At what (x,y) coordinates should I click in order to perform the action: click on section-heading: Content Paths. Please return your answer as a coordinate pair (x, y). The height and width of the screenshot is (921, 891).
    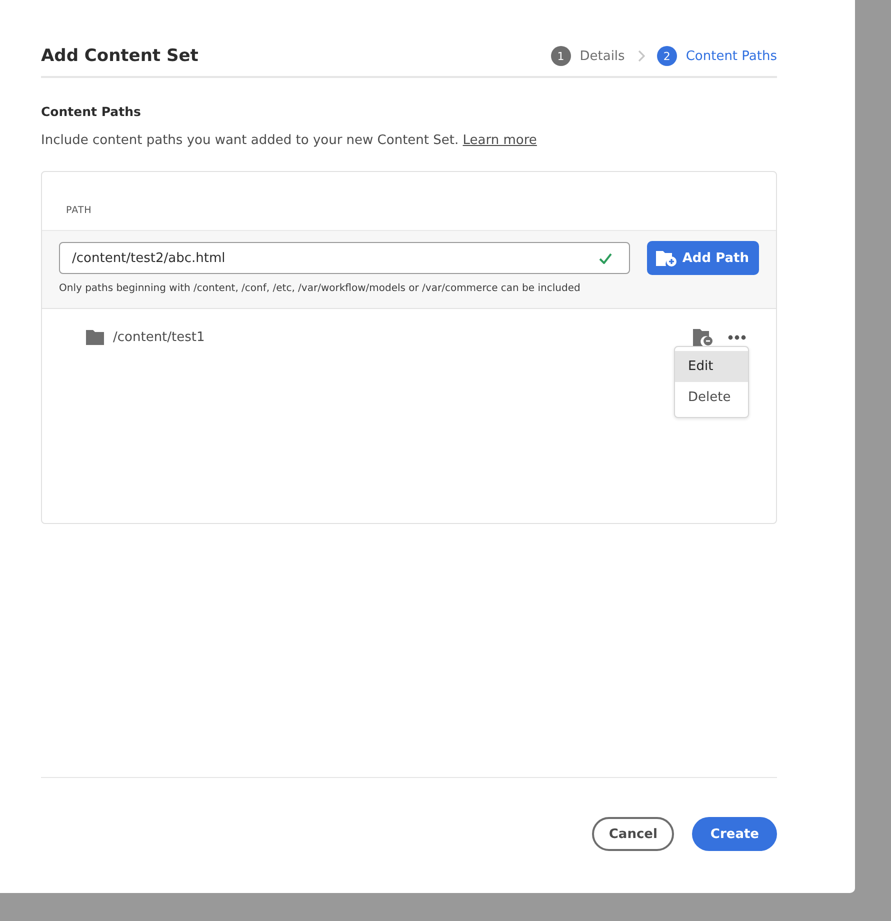
    Looking at the image, I should click on (91, 111).